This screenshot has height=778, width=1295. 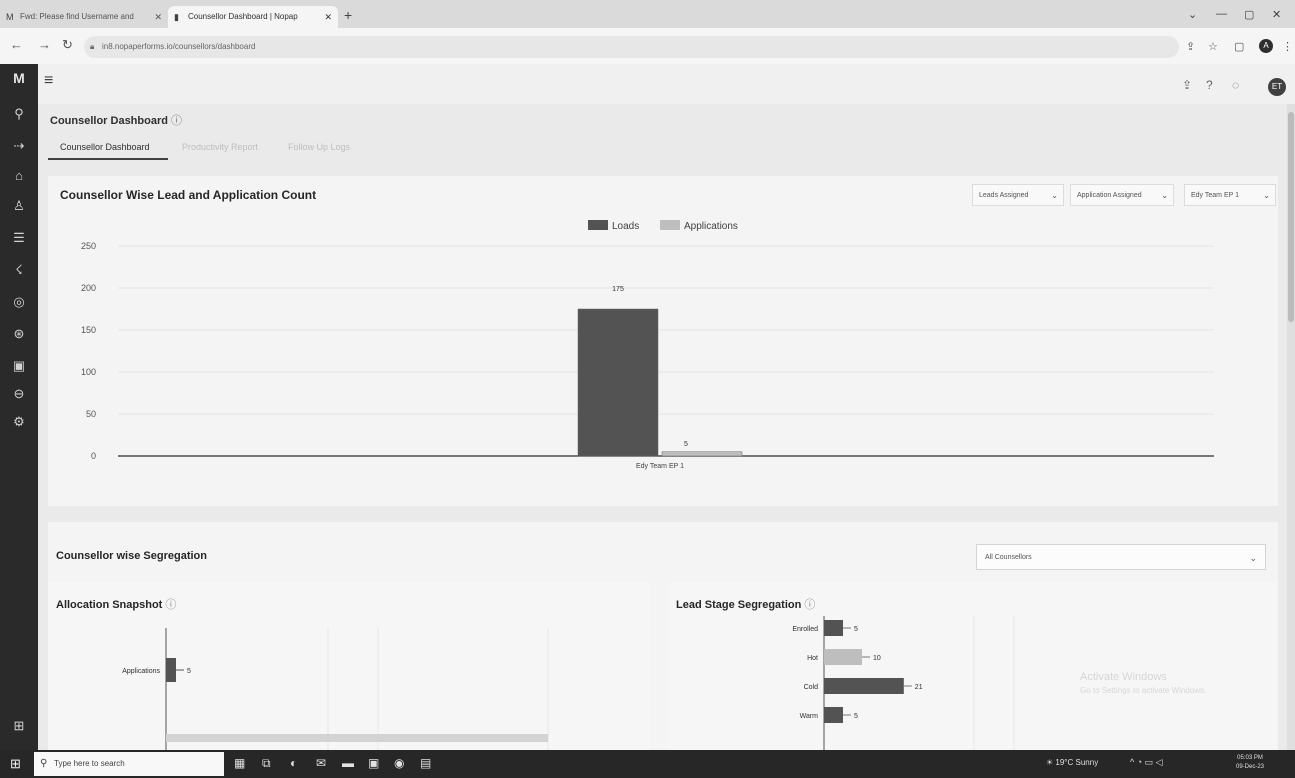 What do you see at coordinates (1276, 14) in the screenshot?
I see `window-close-icon: ✕` at bounding box center [1276, 14].